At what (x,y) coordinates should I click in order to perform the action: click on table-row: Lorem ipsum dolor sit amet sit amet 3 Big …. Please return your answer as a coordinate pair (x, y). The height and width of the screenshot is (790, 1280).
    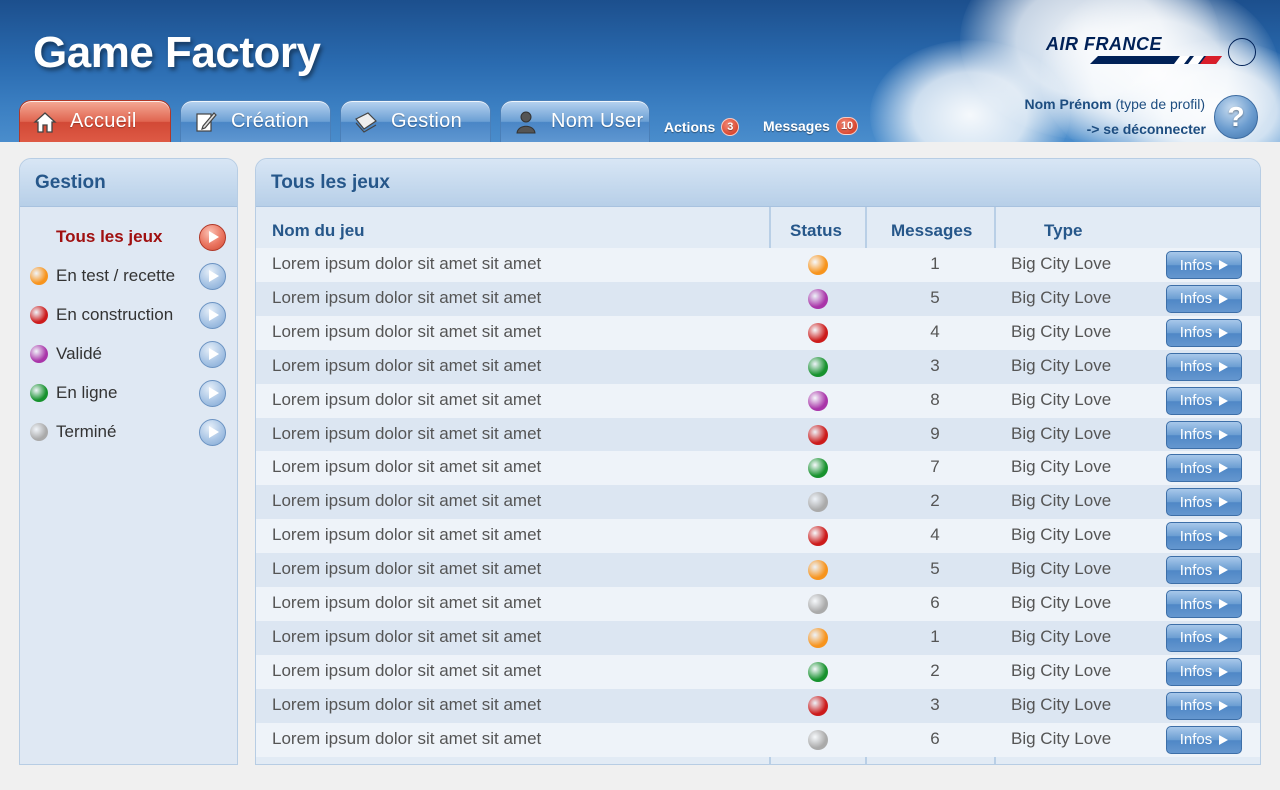
    Looking at the image, I should click on (758, 705).